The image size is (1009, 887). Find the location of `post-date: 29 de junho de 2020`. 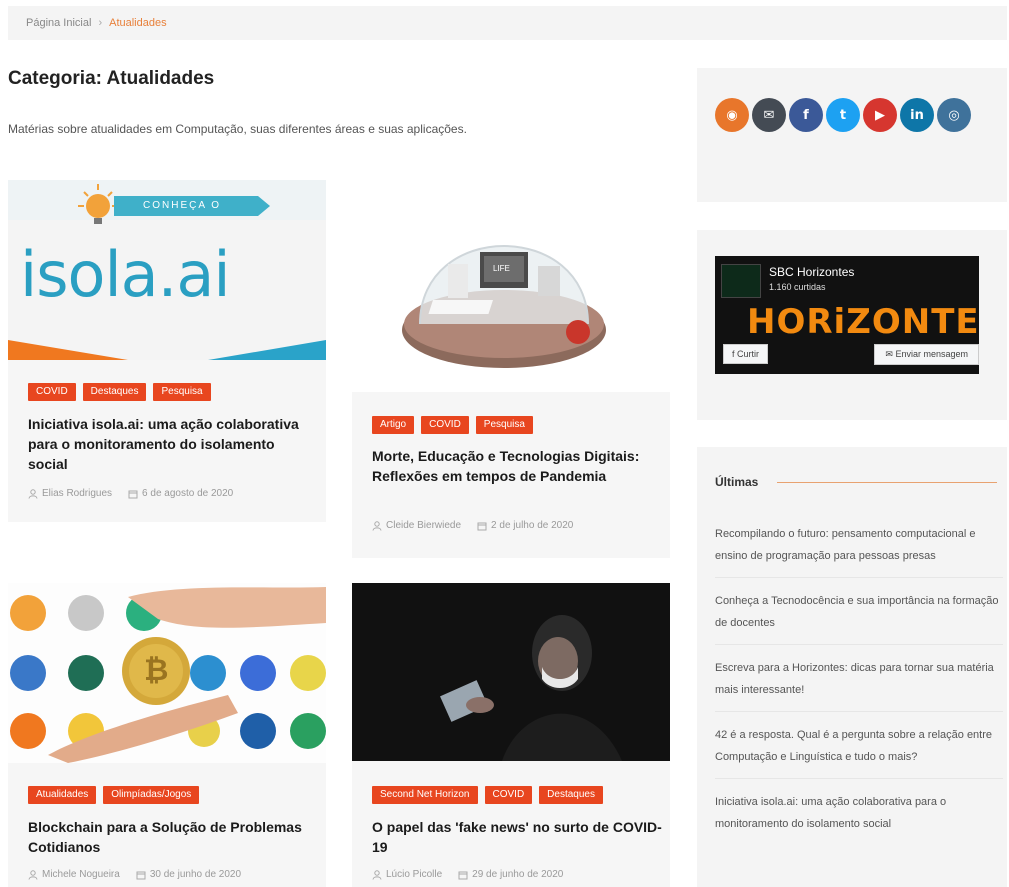

post-date: 29 de junho de 2020 is located at coordinates (510, 874).